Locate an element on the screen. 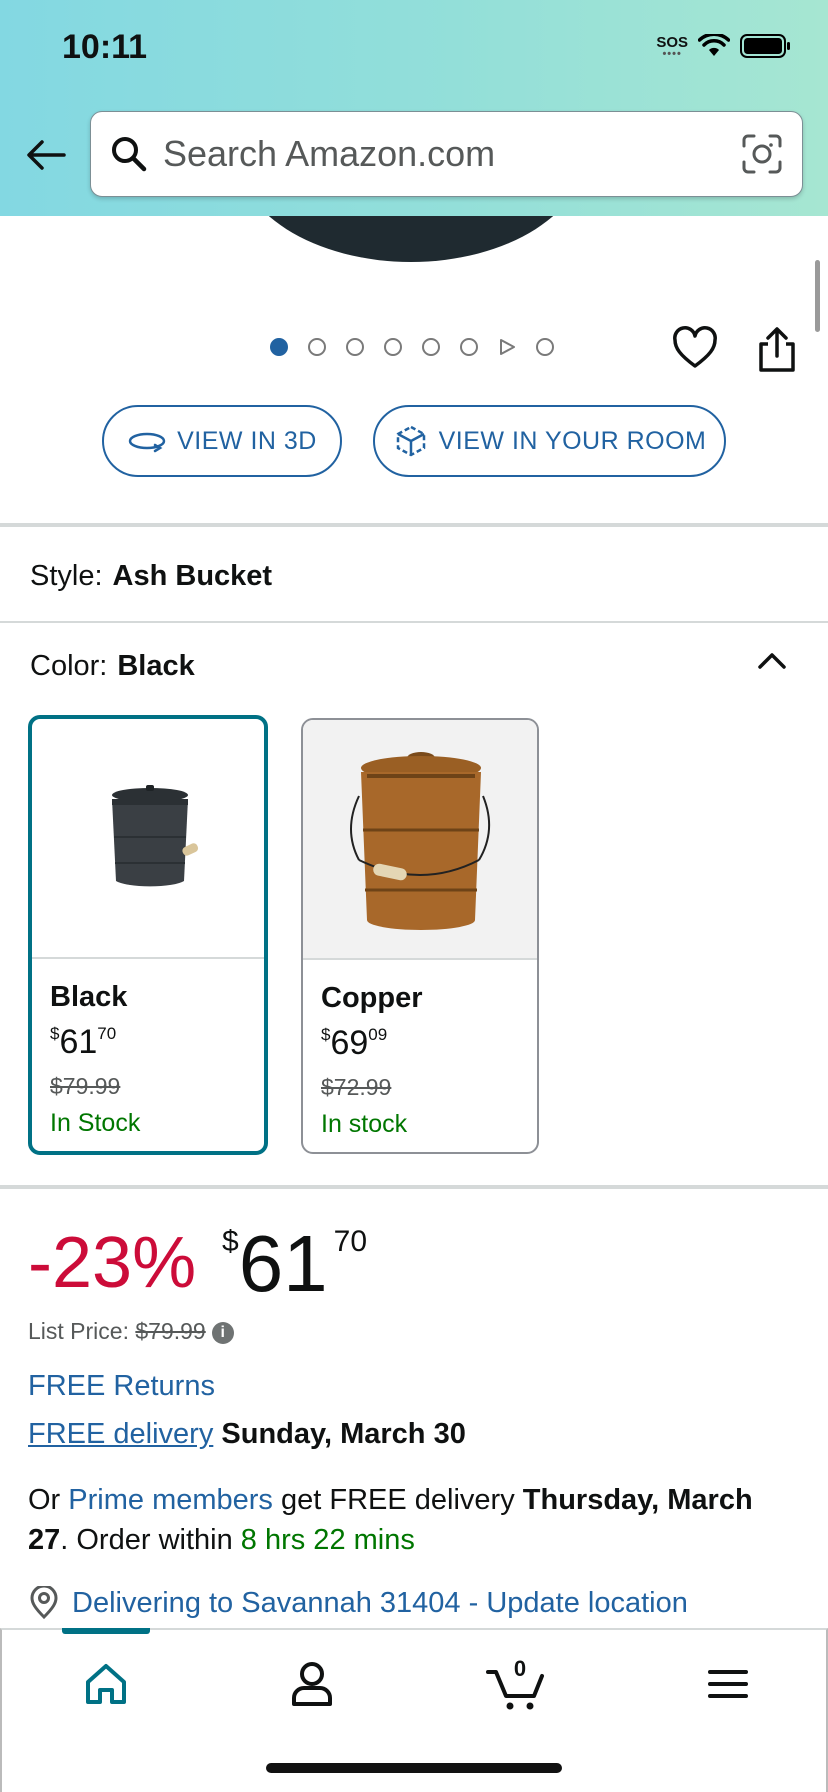 Image resolution: width=828 pixels, height=1792 pixels. search-bar is located at coordinates (446, 154).